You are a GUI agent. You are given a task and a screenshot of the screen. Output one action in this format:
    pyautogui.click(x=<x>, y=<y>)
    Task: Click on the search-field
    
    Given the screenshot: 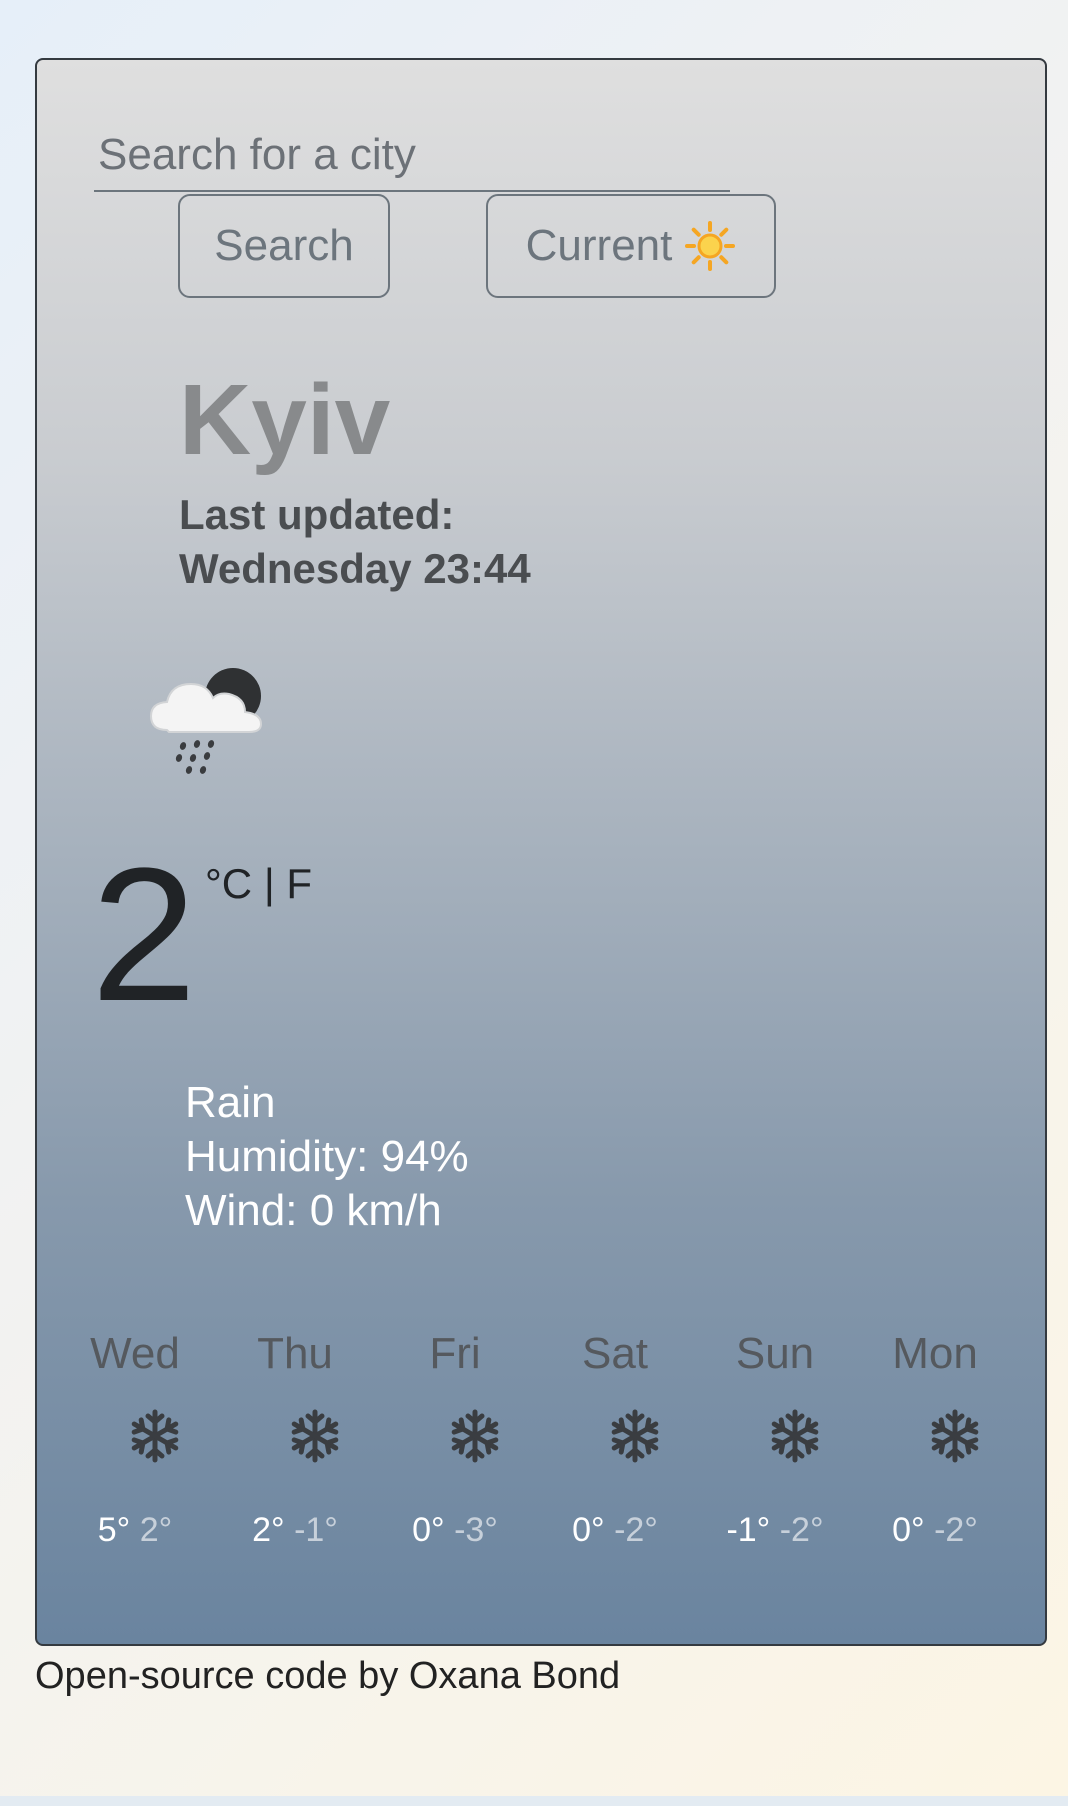 What is the action you would take?
    pyautogui.click(x=412, y=156)
    